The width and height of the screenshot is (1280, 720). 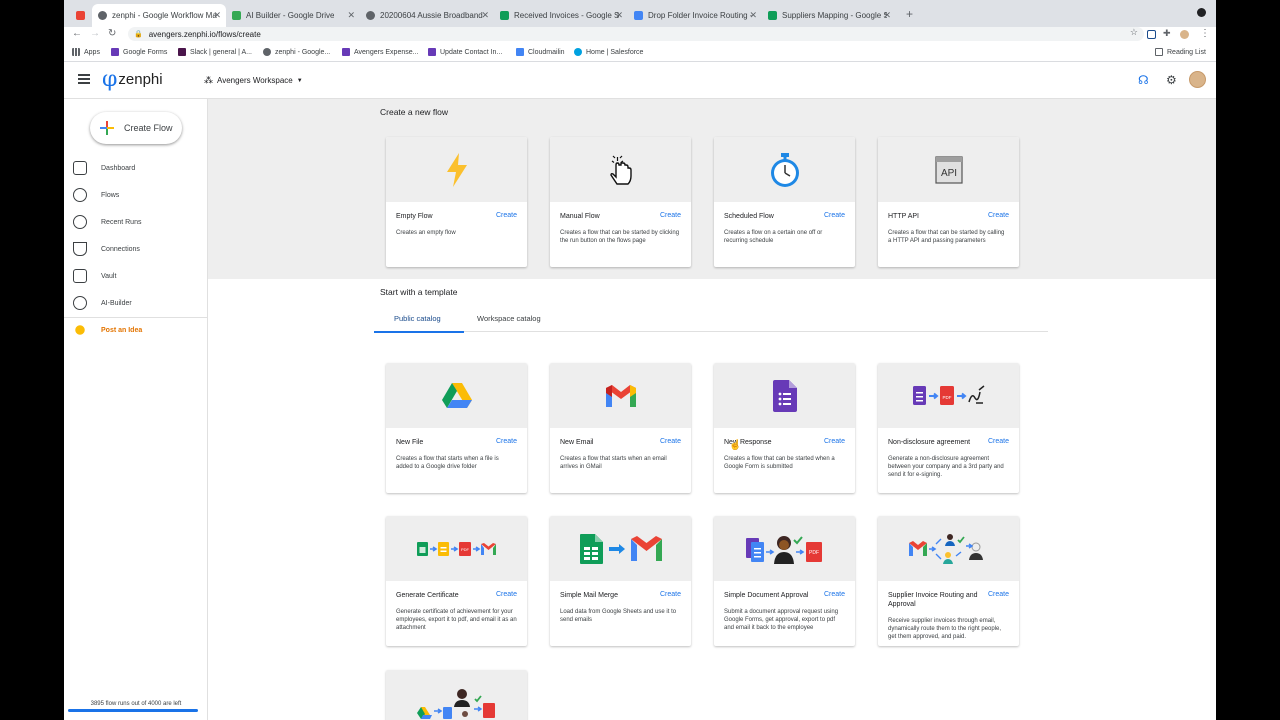 What do you see at coordinates (136, 128) in the screenshot?
I see `create-flow-button: Create Flow` at bounding box center [136, 128].